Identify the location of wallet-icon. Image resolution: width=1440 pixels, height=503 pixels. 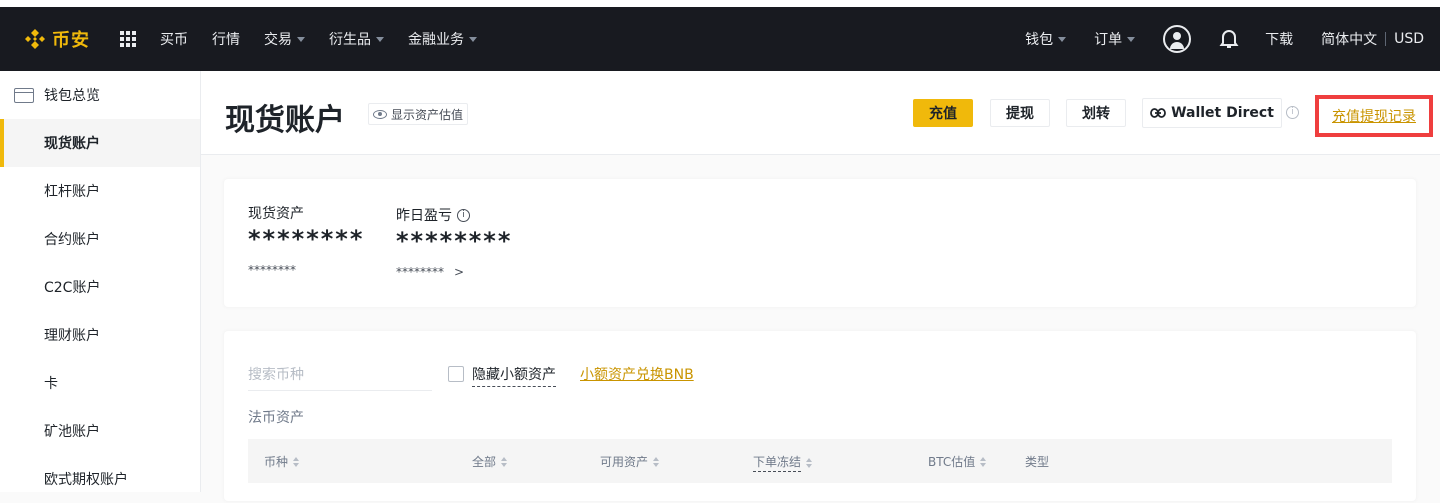
(24, 95).